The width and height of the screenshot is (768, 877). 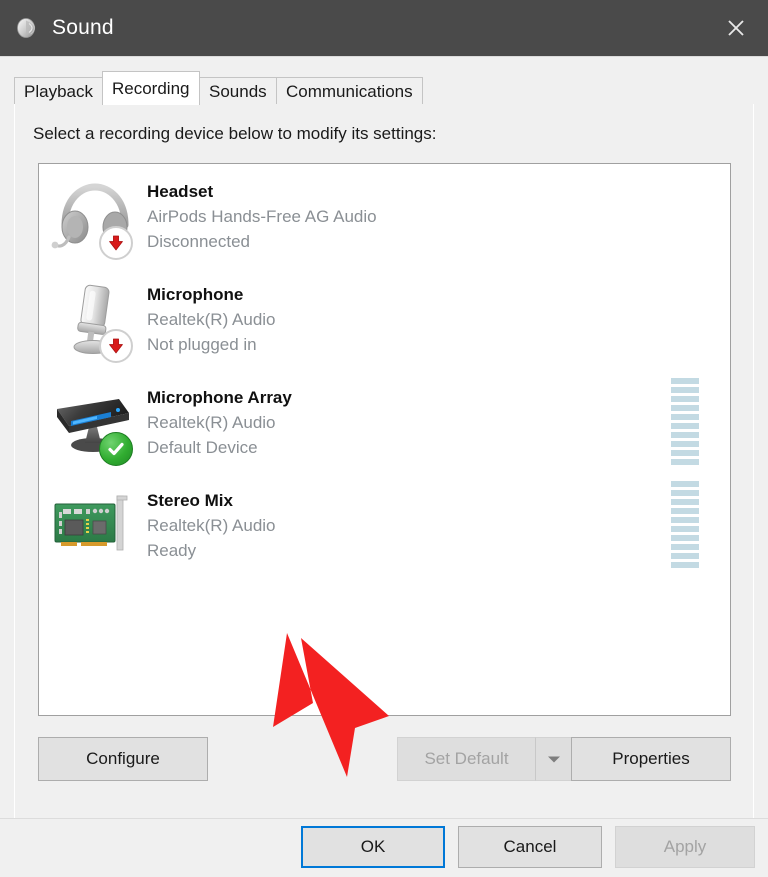 I want to click on tab-communications: Communications, so click(x=349, y=91).